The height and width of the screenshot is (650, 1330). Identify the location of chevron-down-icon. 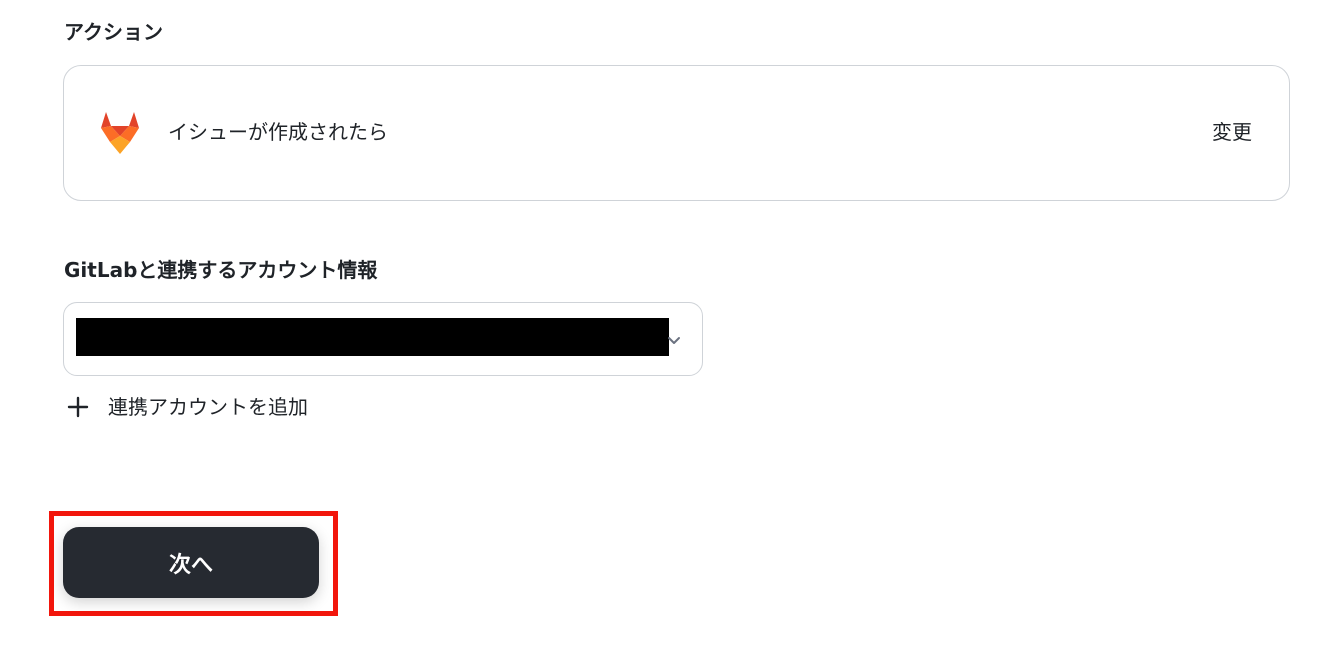
(674, 340).